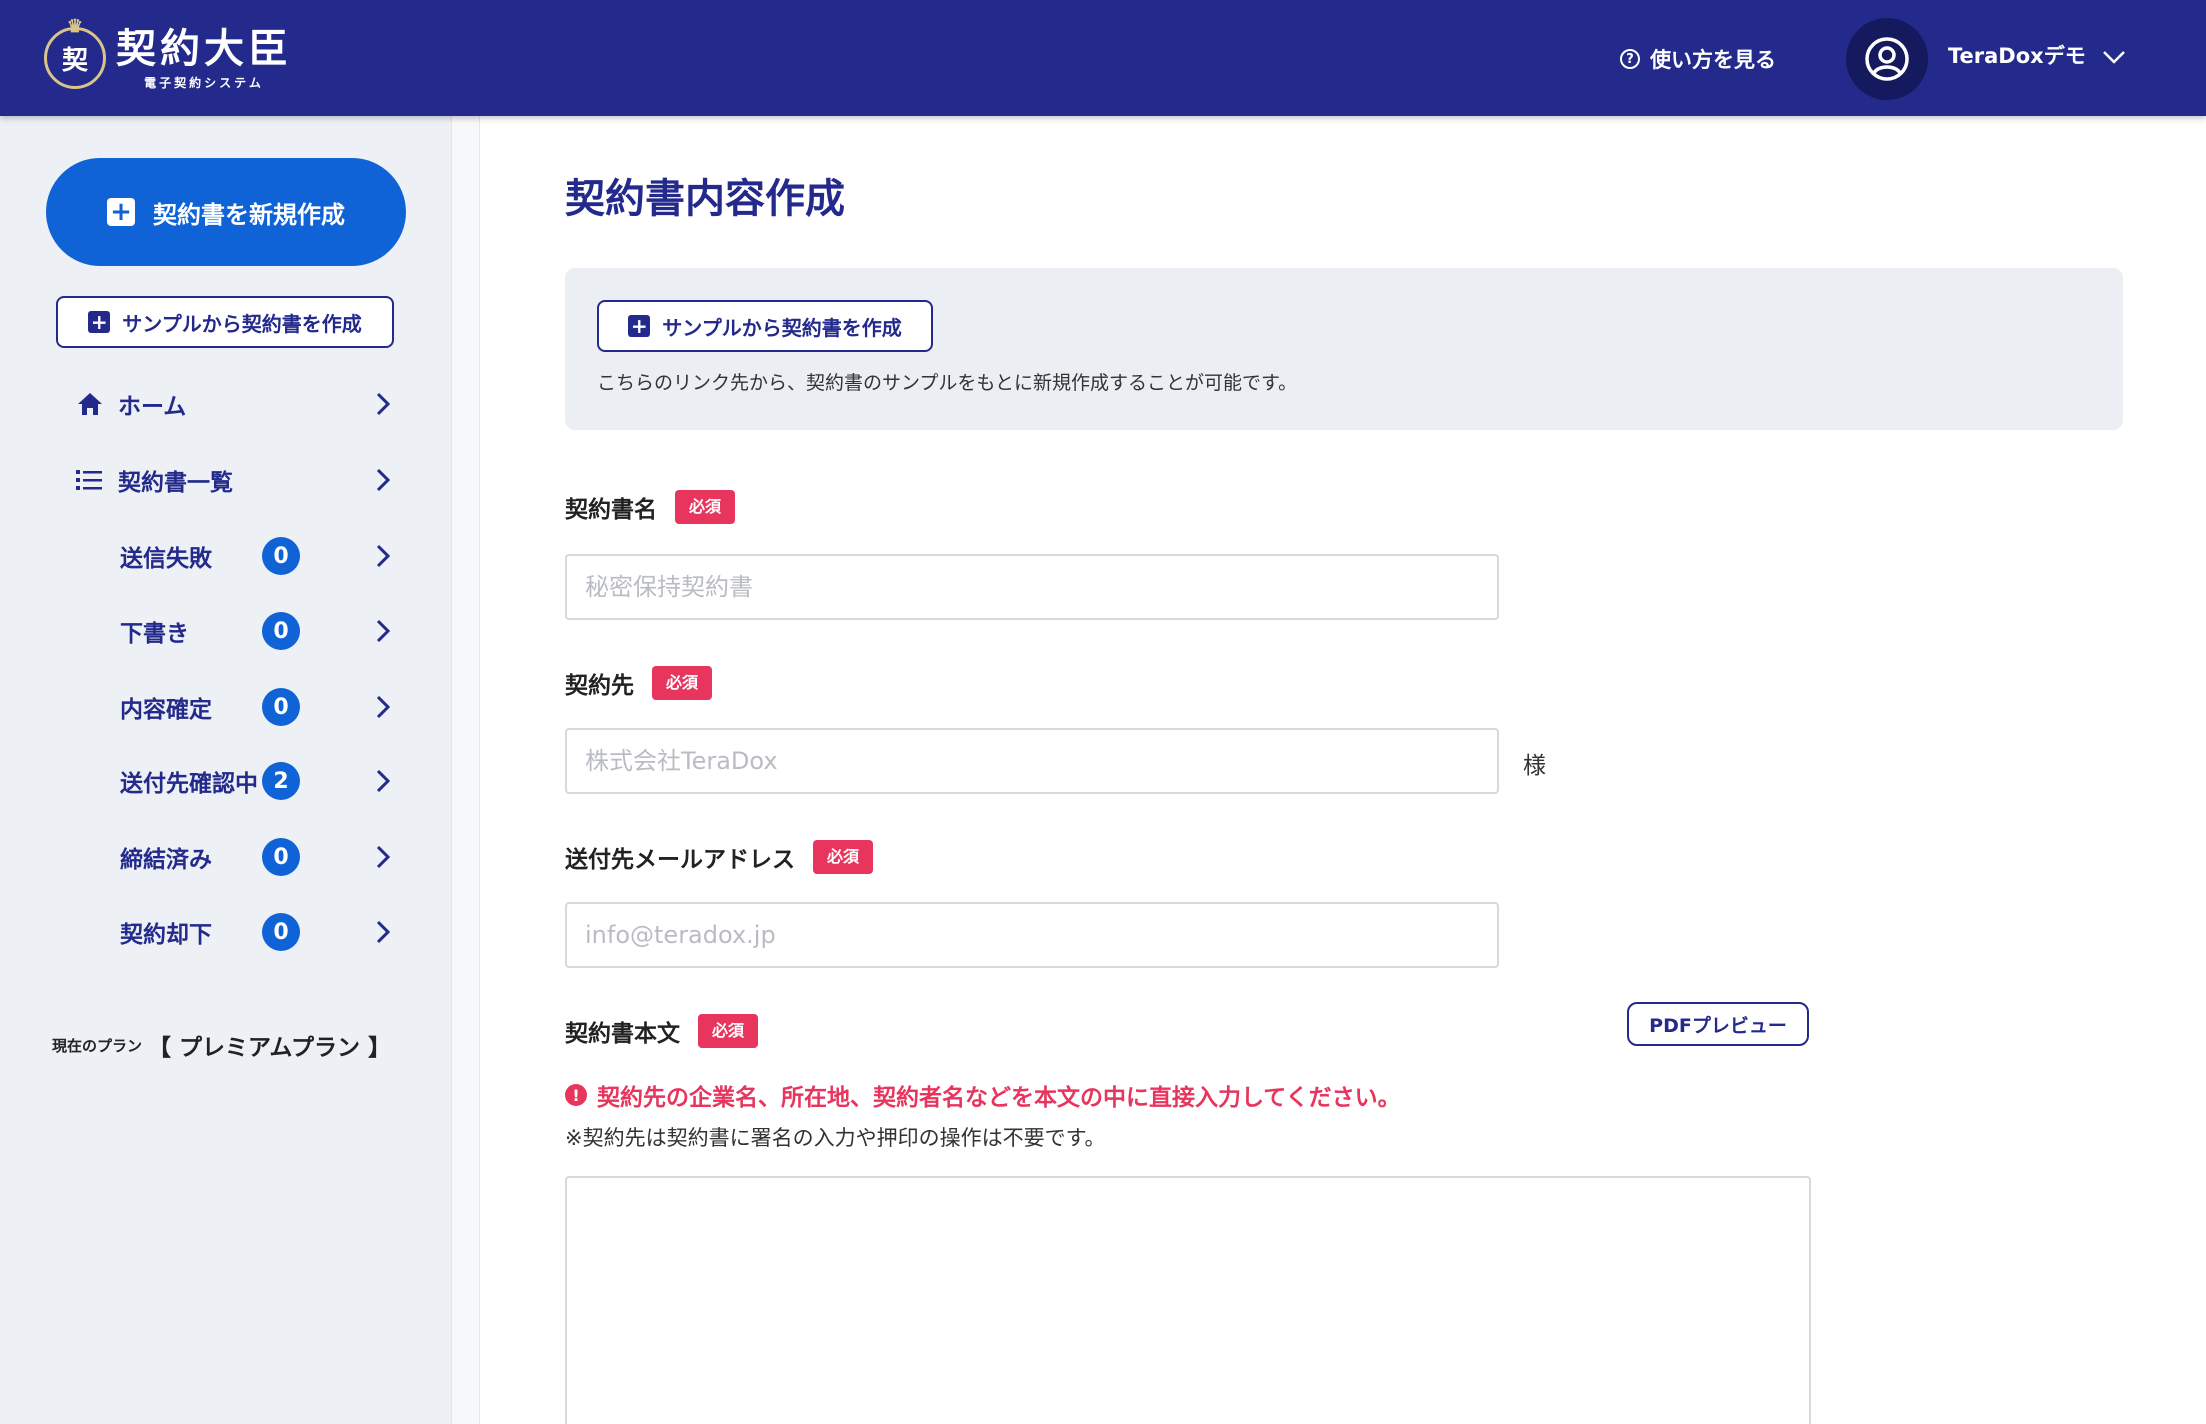 The height and width of the screenshot is (1424, 2206). Describe the element at coordinates (611, 510) in the screenshot. I see `field-label-text: 契約書名` at that location.